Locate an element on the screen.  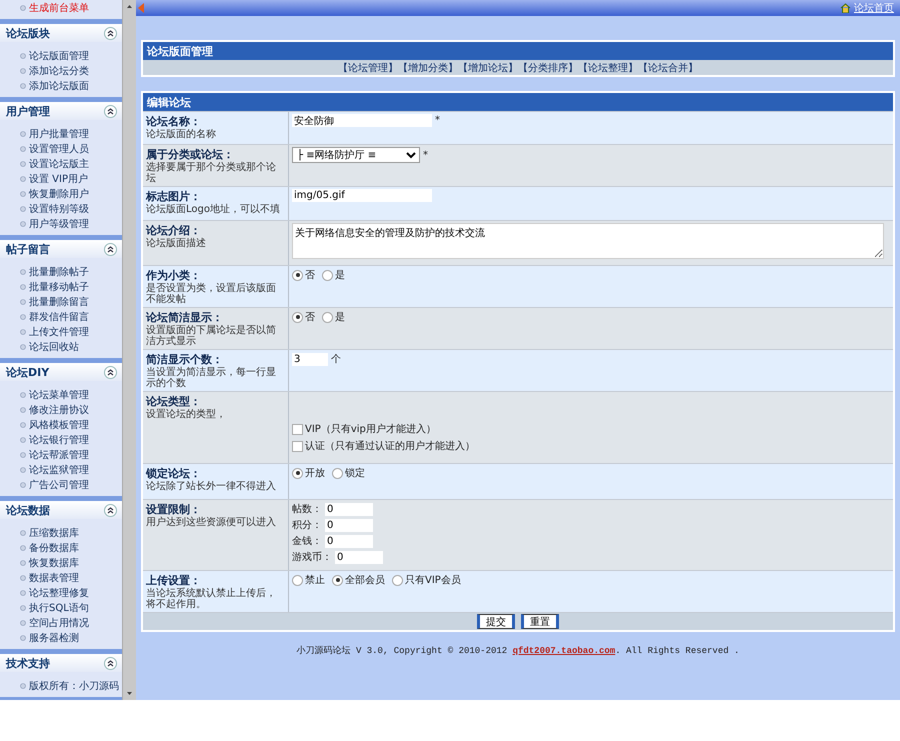
sidebar-item: 风格模板管理 is located at coordinates (71, 424).